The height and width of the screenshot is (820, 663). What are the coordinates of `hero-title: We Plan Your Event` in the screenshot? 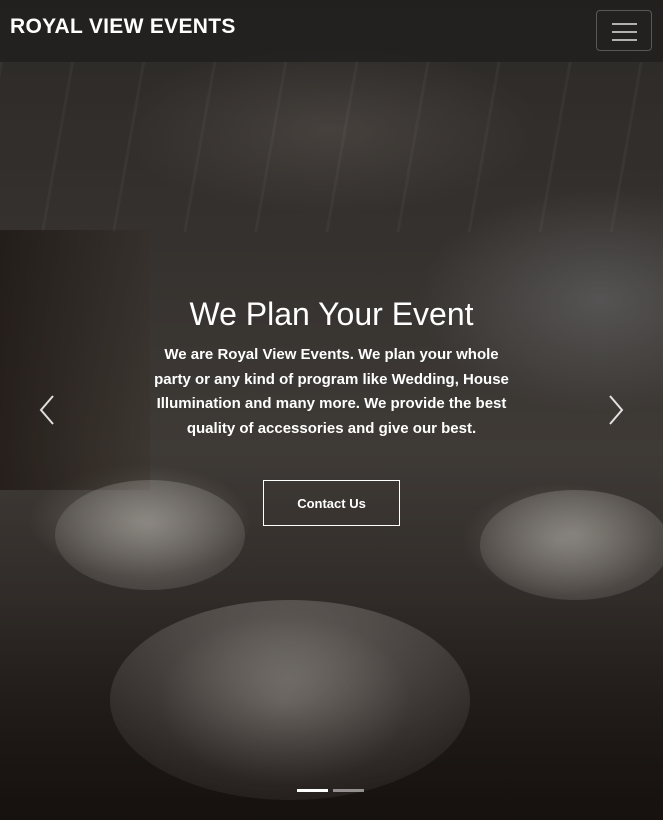 It's located at (331, 314).